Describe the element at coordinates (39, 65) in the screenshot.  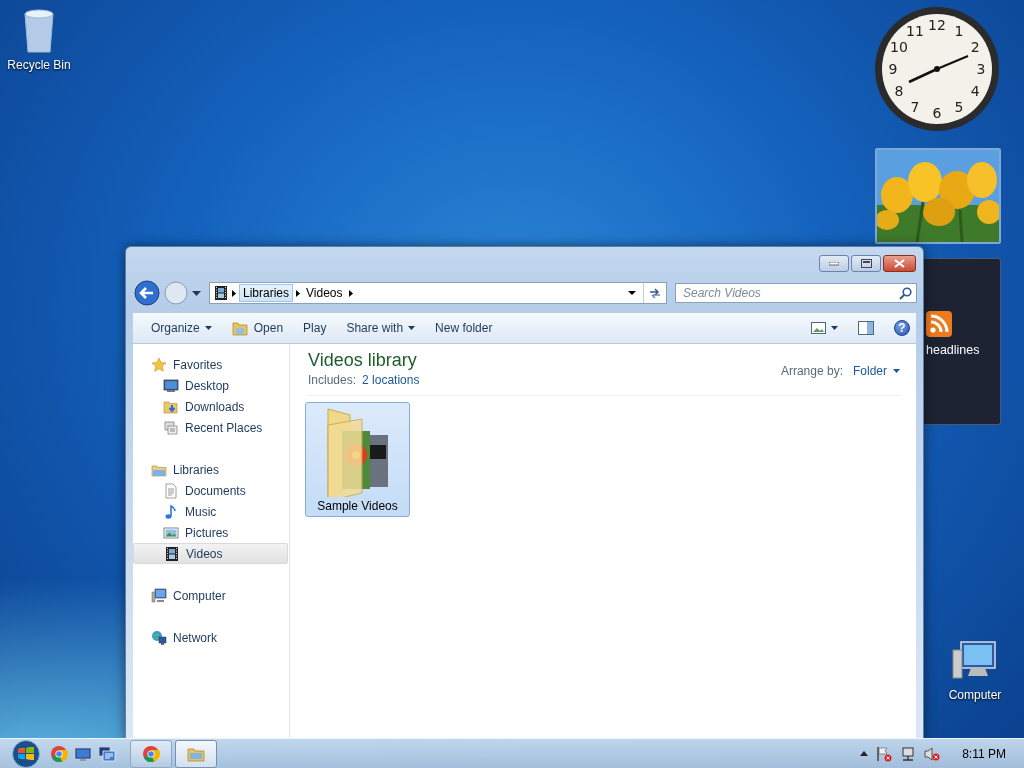
I see `desktop-icon-label: Recycle Bin` at that location.